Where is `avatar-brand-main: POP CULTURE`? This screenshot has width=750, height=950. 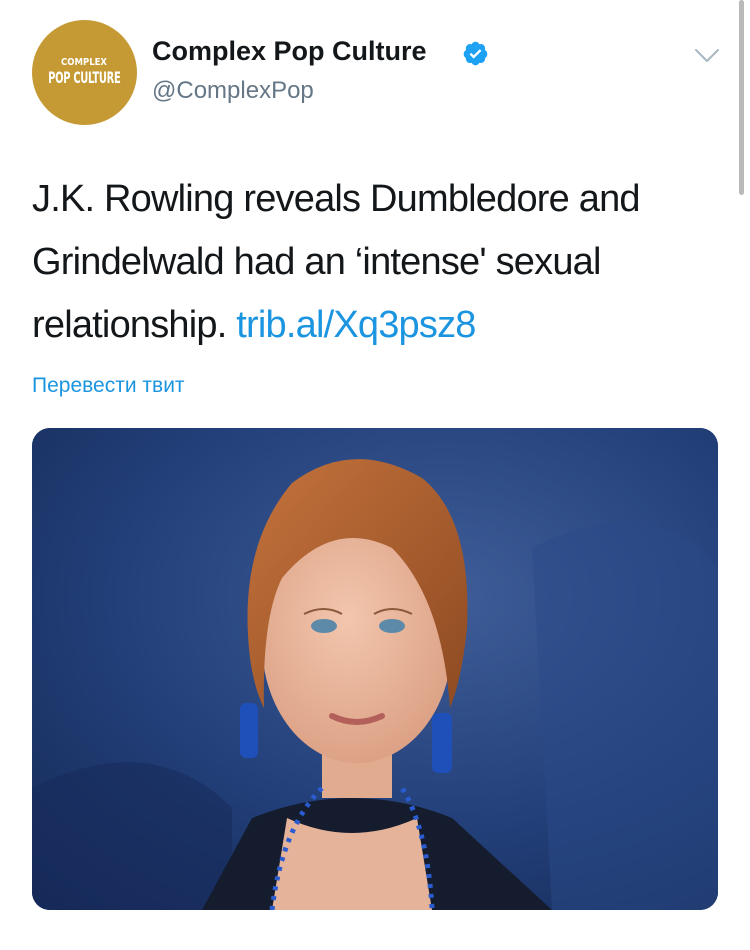 avatar-brand-main: POP CULTURE is located at coordinates (84, 77).